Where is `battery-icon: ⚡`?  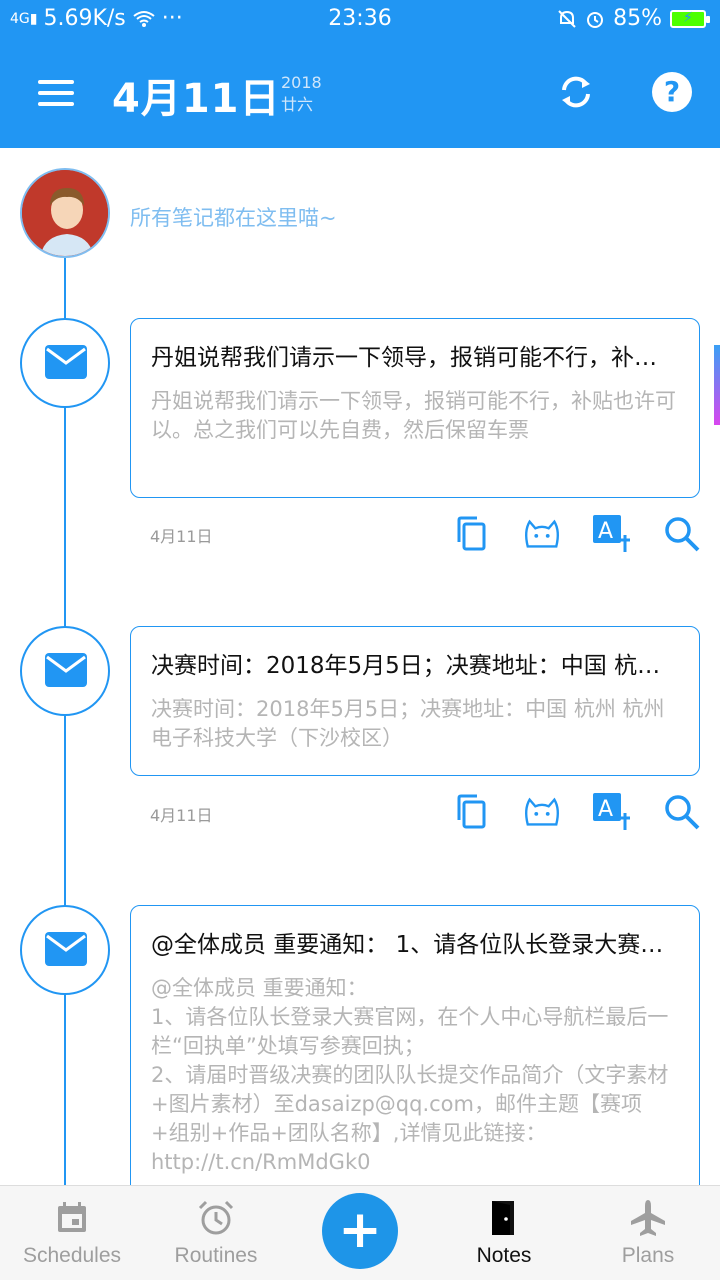 battery-icon: ⚡ is located at coordinates (690, 18).